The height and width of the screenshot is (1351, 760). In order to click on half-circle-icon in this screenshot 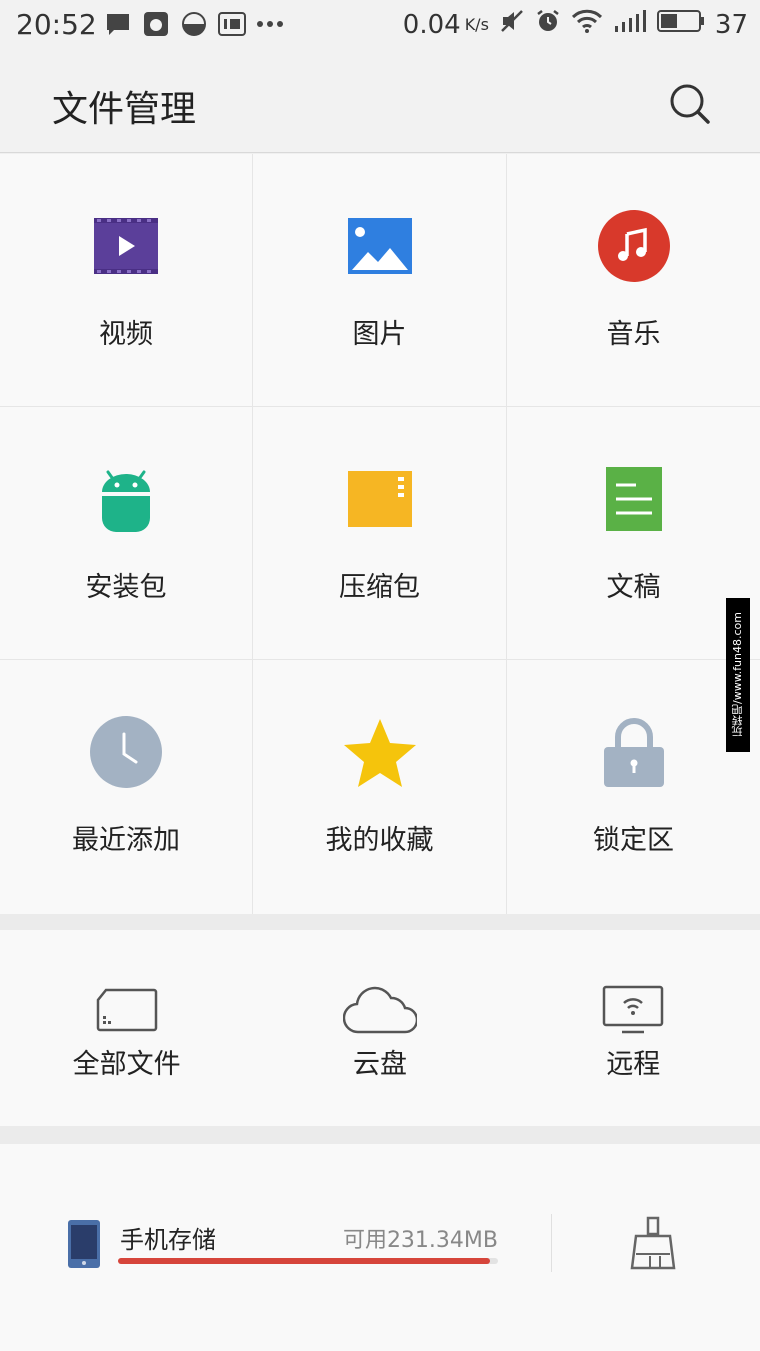, I will do `click(194, 24)`.